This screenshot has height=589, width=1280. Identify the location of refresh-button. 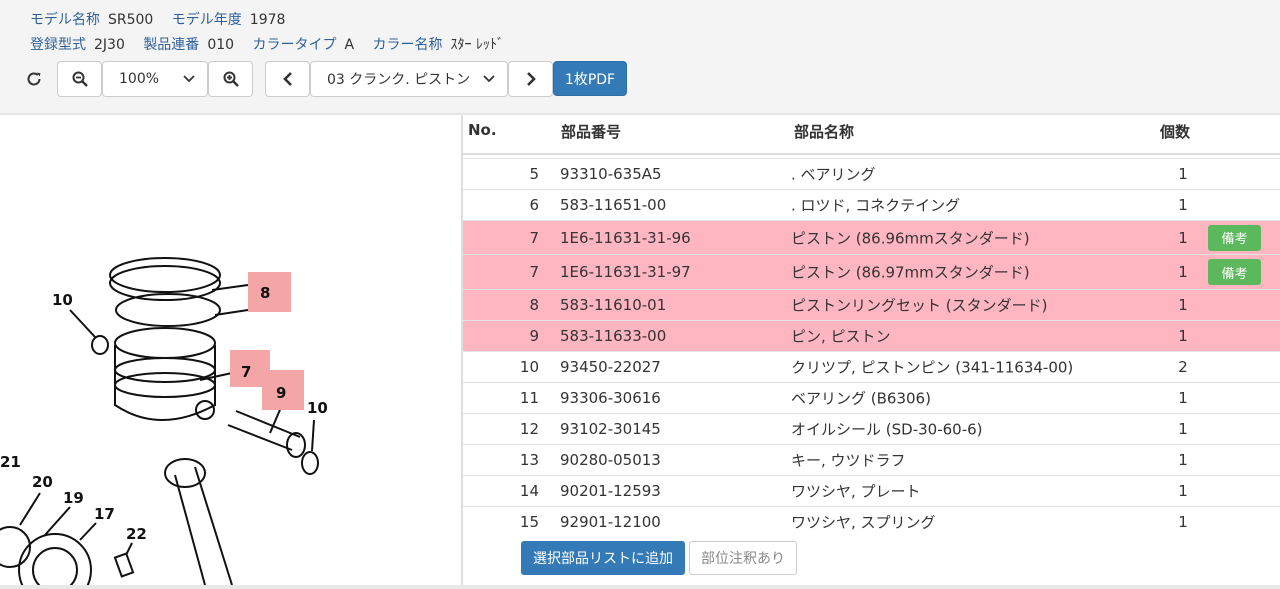
(34, 79).